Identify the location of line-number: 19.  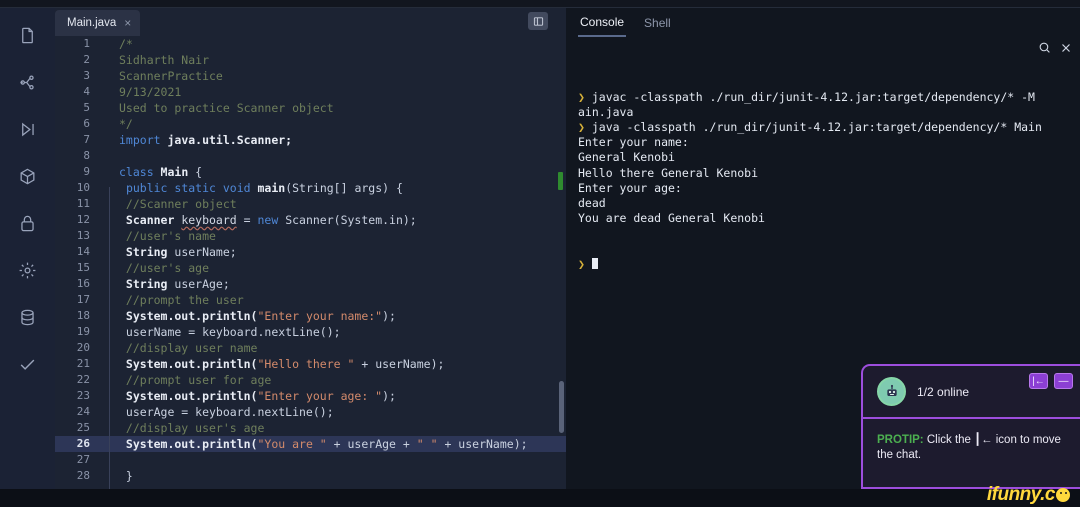
(83, 331).